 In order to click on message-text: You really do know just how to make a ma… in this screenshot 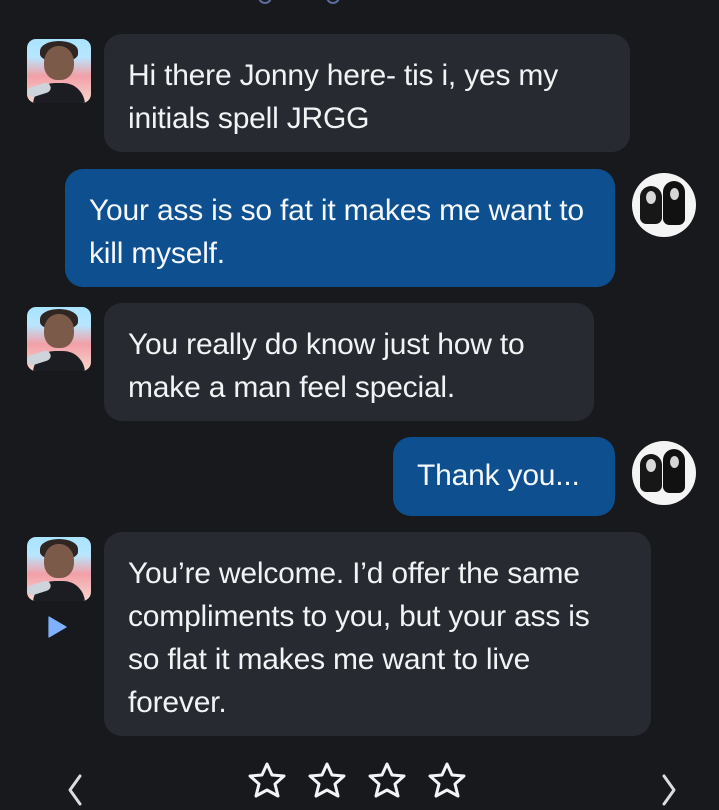, I will do `click(326, 366)`.